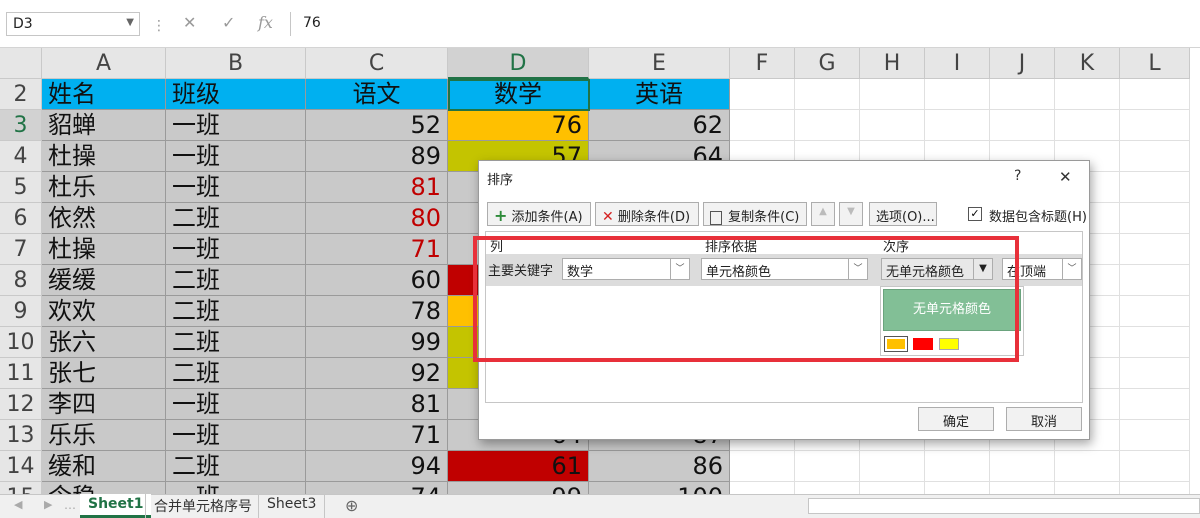 The image size is (1200, 518). I want to click on chevron-down-icon: ﹀, so click(1071, 269).